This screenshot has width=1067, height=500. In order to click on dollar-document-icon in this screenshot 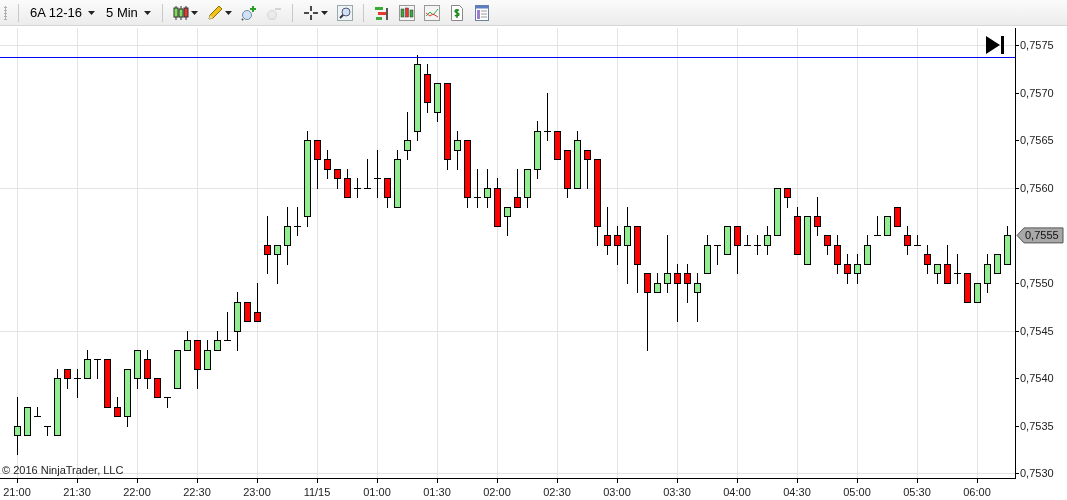, I will do `click(456, 12)`.